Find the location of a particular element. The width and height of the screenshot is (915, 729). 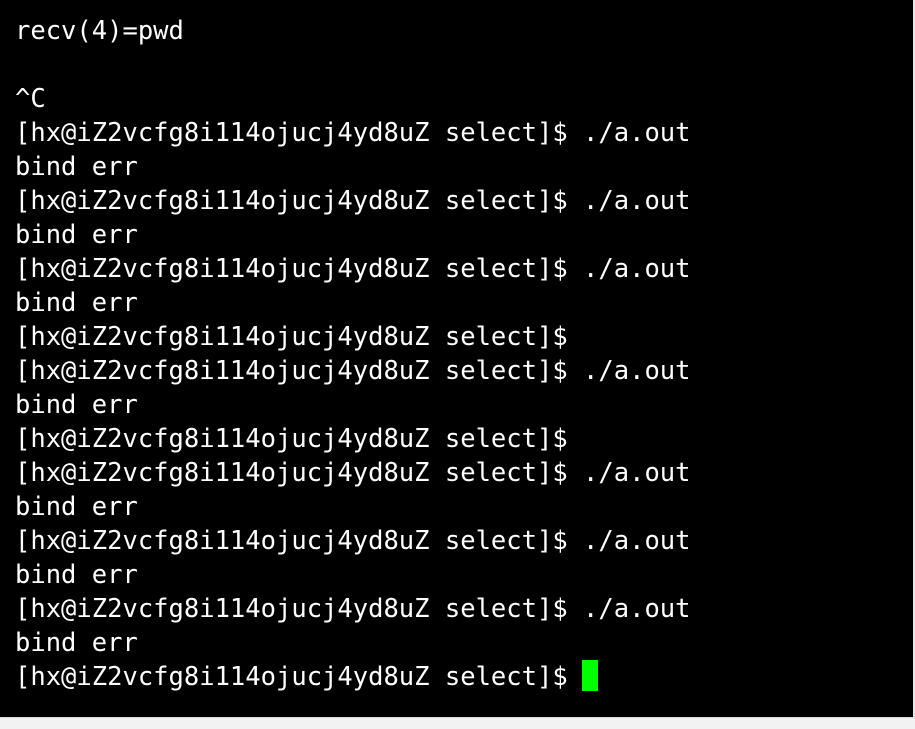

terminal-line: recv(4)=pwd is located at coordinates (99, 31).